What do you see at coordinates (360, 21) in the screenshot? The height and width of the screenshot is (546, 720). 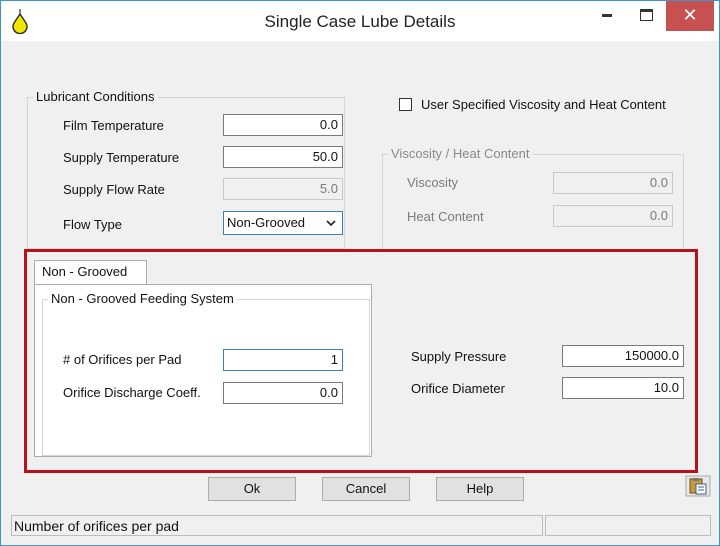 I see `title-bar: Single Case Lube Details ✕` at bounding box center [360, 21].